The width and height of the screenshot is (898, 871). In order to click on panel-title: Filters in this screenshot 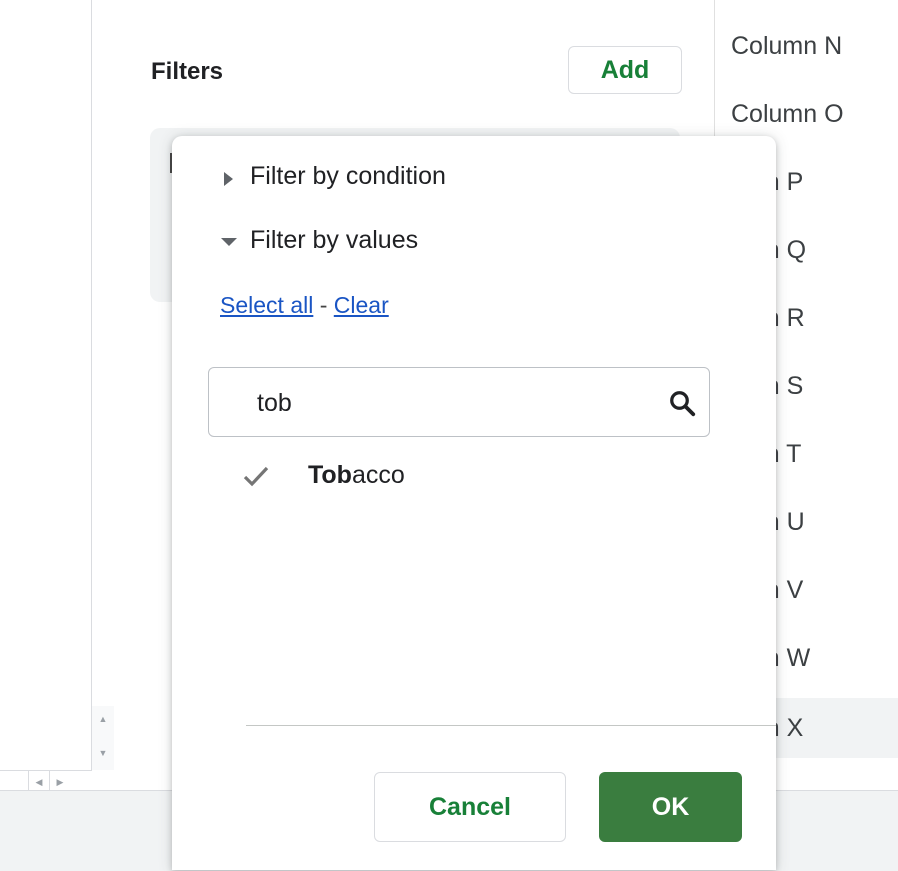, I will do `click(187, 71)`.